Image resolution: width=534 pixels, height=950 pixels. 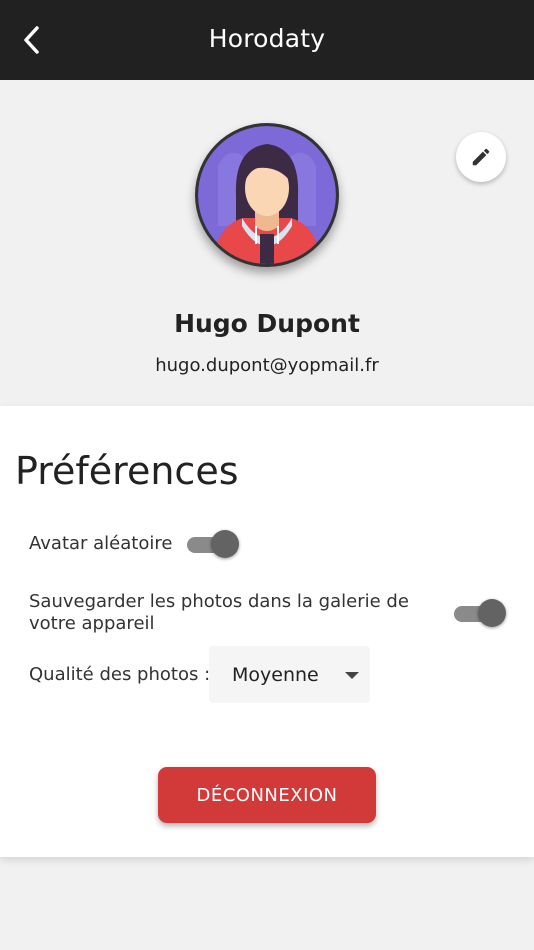 I want to click on pencil-icon, so click(x=481, y=157).